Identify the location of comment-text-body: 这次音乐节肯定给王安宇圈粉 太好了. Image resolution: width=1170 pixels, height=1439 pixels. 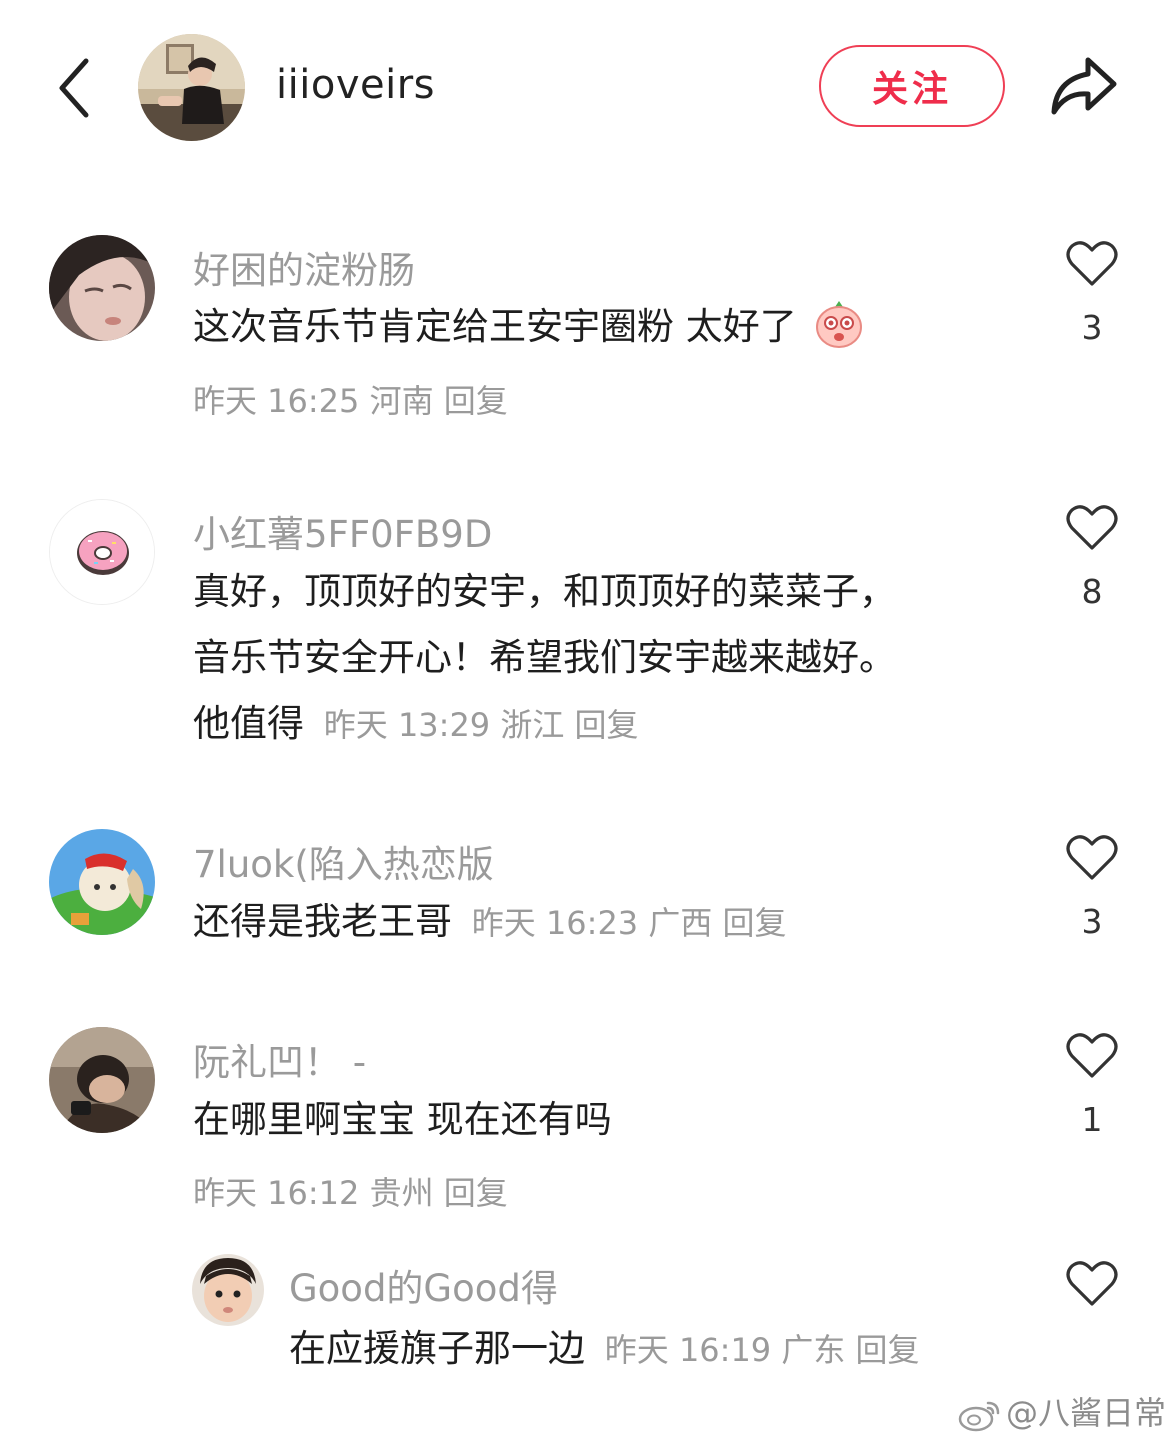
(495, 326).